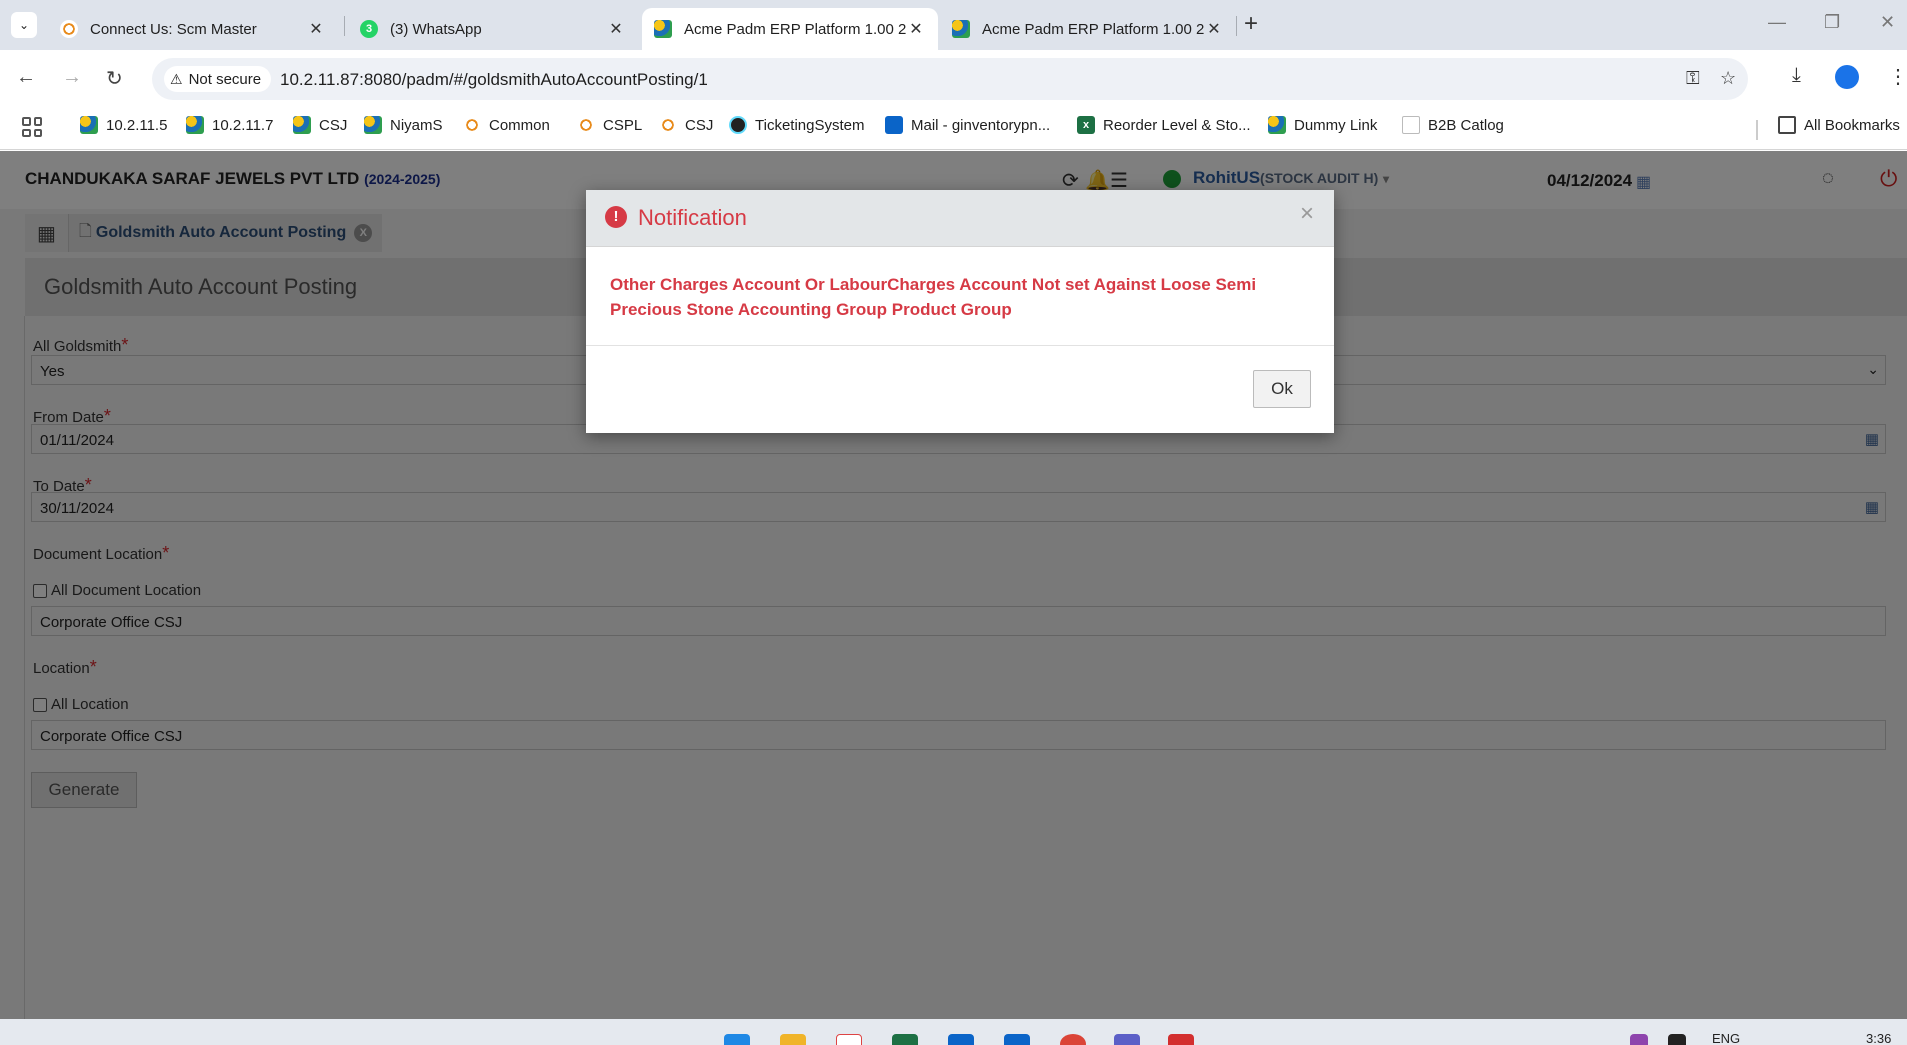  I want to click on browser-tab-4: Acme Padm ERP Platform 1.00 2 ✕, so click(1088, 29).